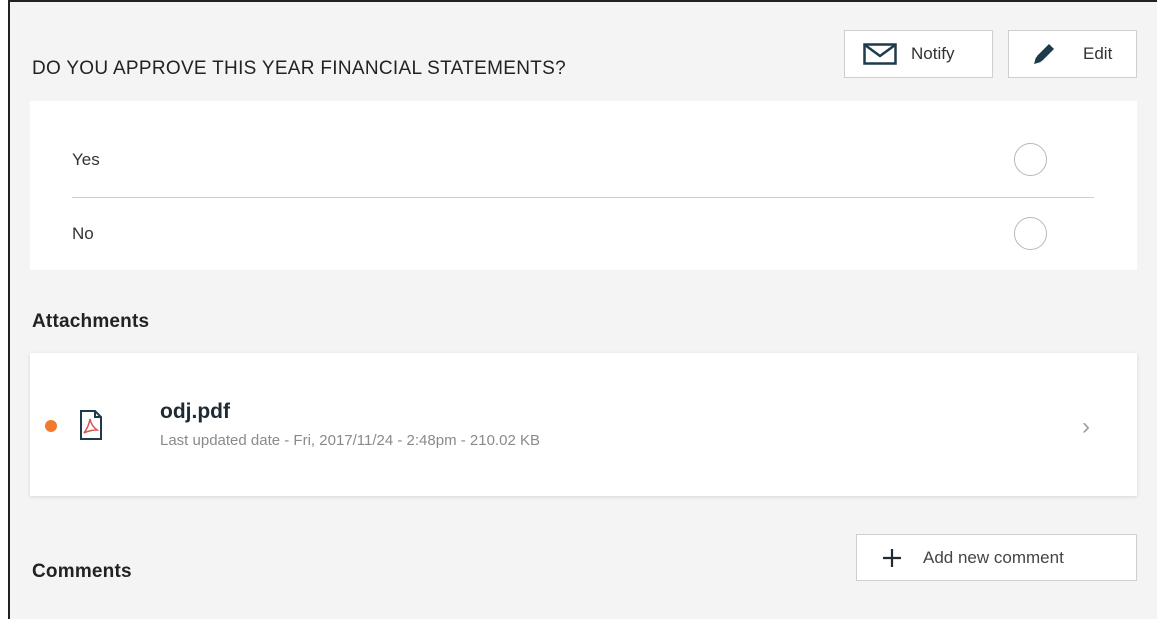 The image size is (1157, 619). I want to click on chevron-right-icon: ›, so click(1086, 426).